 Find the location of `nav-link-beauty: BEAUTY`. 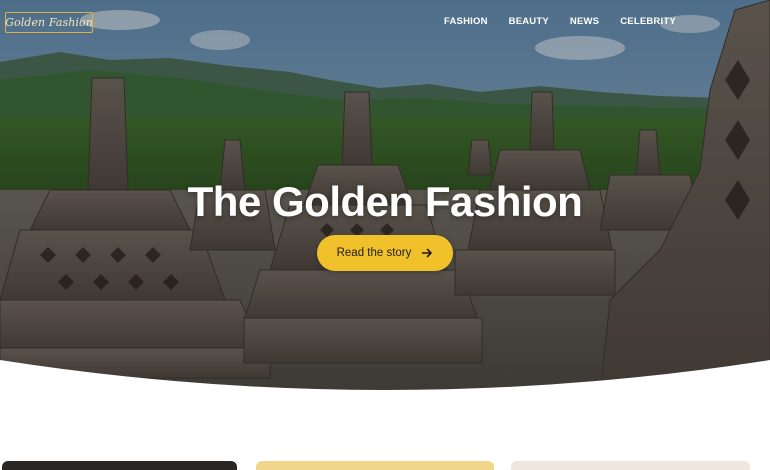

nav-link-beauty: BEAUTY is located at coordinates (529, 21).